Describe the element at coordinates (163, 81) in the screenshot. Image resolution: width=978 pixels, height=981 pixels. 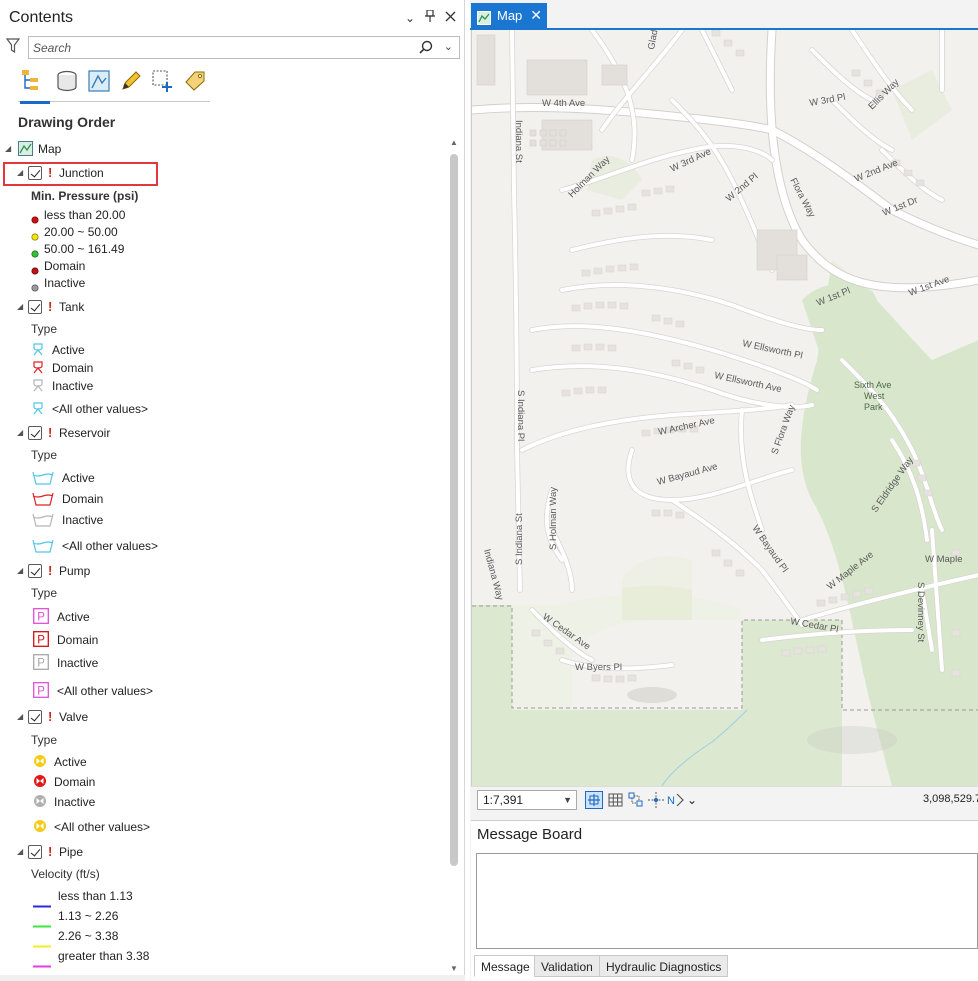
I see `list-by-snapping-icon` at that location.